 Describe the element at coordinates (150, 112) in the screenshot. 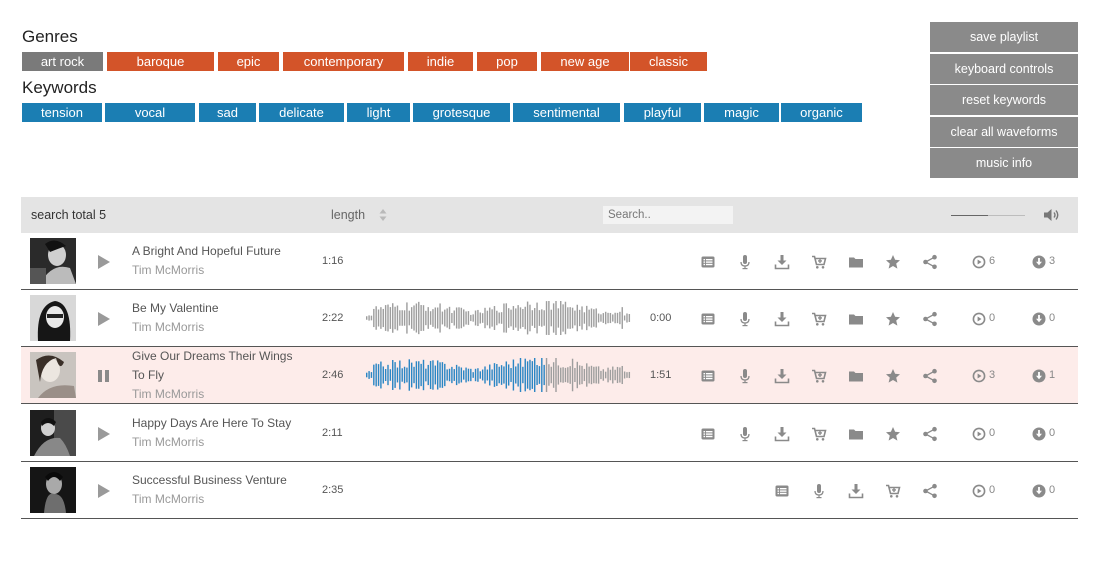

I see `keyword-tag: vocal` at that location.